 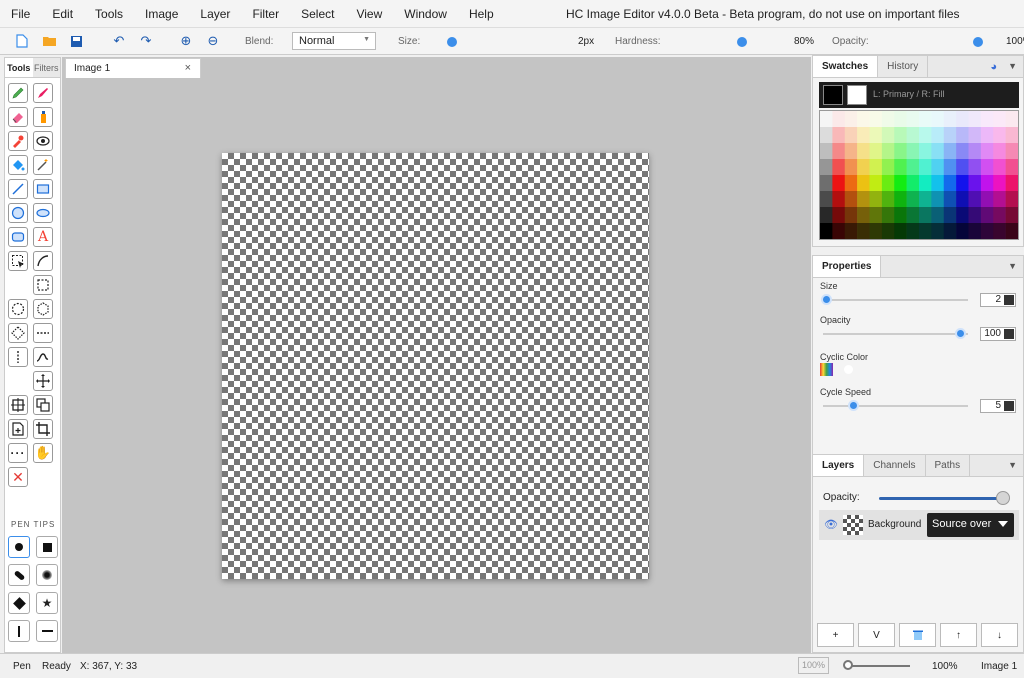 I want to click on primary-color-swatch, so click(x=833, y=95).